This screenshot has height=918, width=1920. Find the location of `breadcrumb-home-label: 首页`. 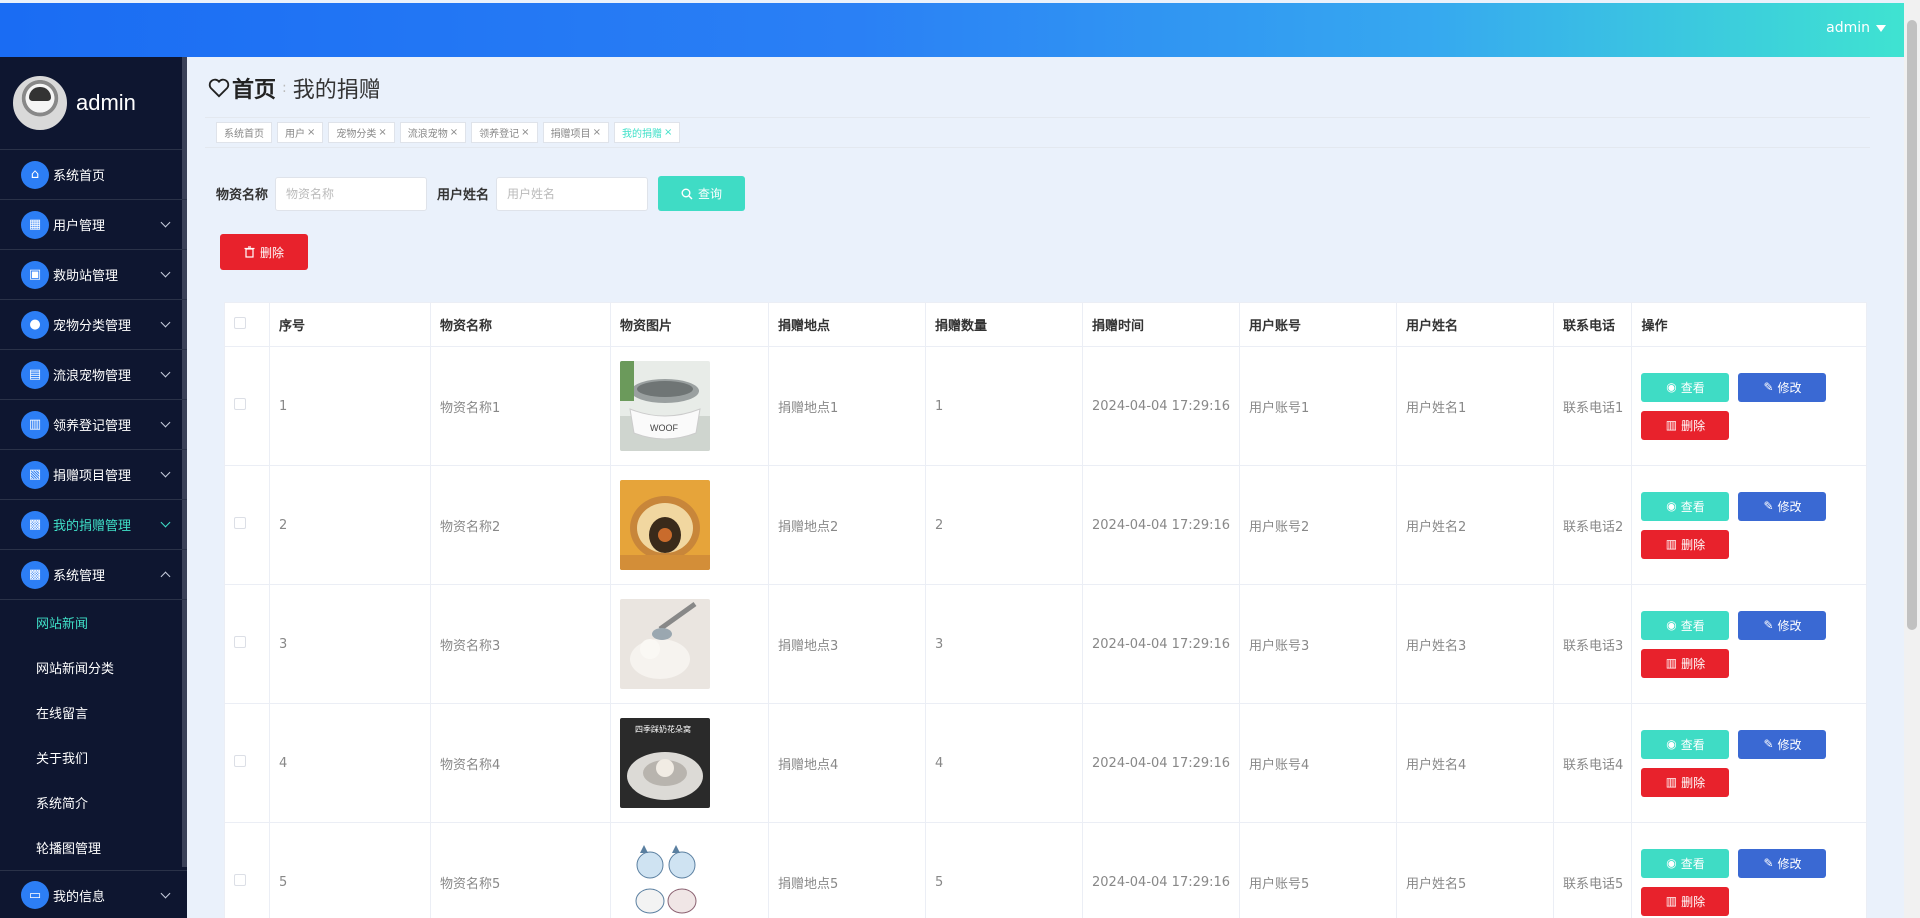

breadcrumb-home-label: 首页 is located at coordinates (254, 90).